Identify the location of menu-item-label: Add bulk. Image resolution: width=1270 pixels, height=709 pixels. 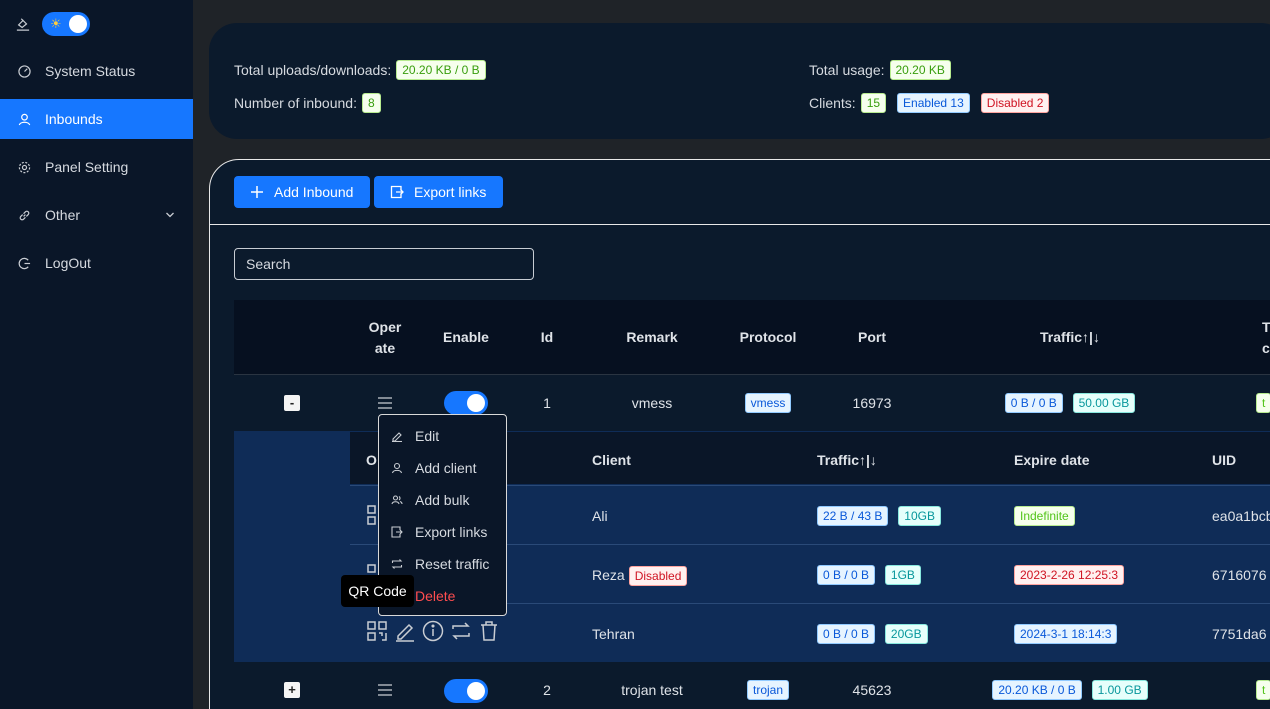
(442, 500).